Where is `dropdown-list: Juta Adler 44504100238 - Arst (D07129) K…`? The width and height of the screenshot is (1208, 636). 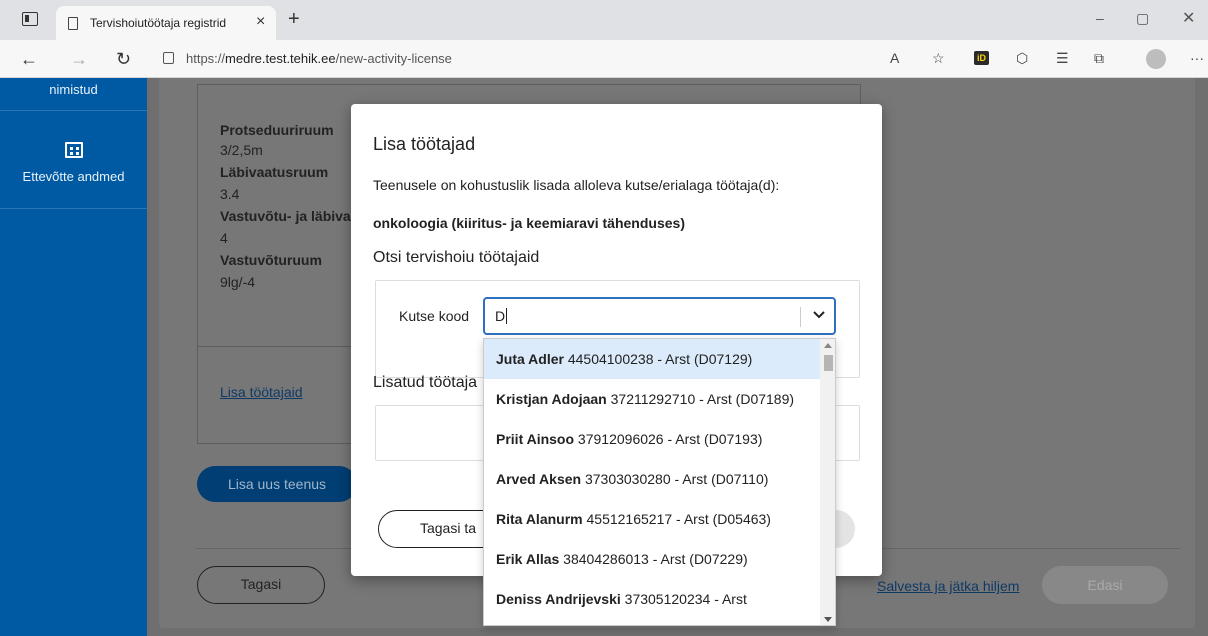
dropdown-list: Juta Adler 44504100238 - Arst (D07129) K… is located at coordinates (652, 479).